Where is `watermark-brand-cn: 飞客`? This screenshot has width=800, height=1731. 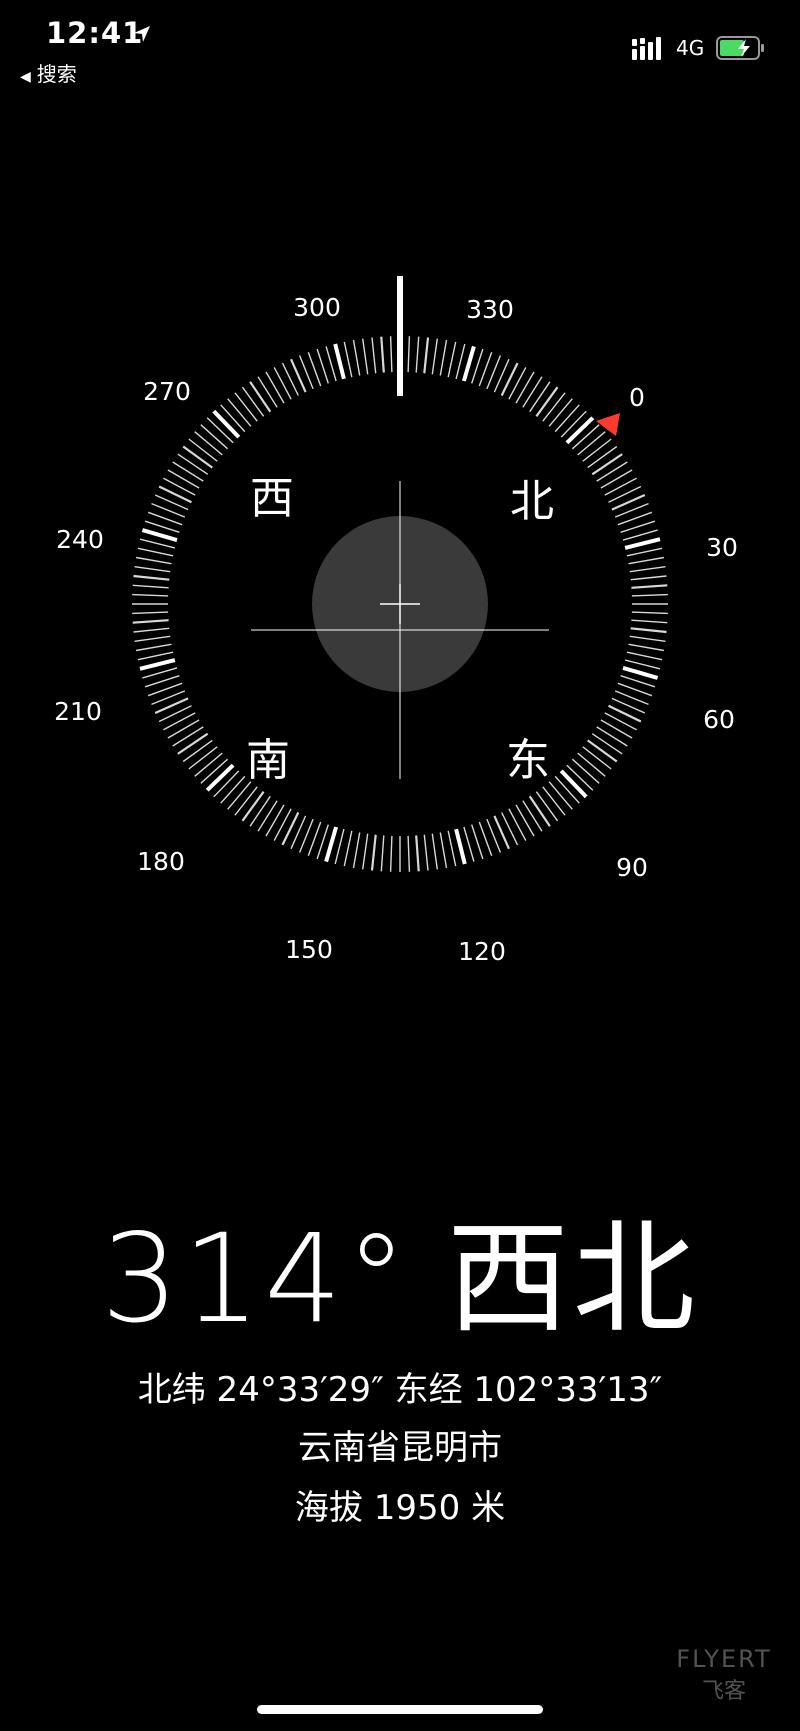
watermark-brand-cn: 飞客 is located at coordinates (723, 1691).